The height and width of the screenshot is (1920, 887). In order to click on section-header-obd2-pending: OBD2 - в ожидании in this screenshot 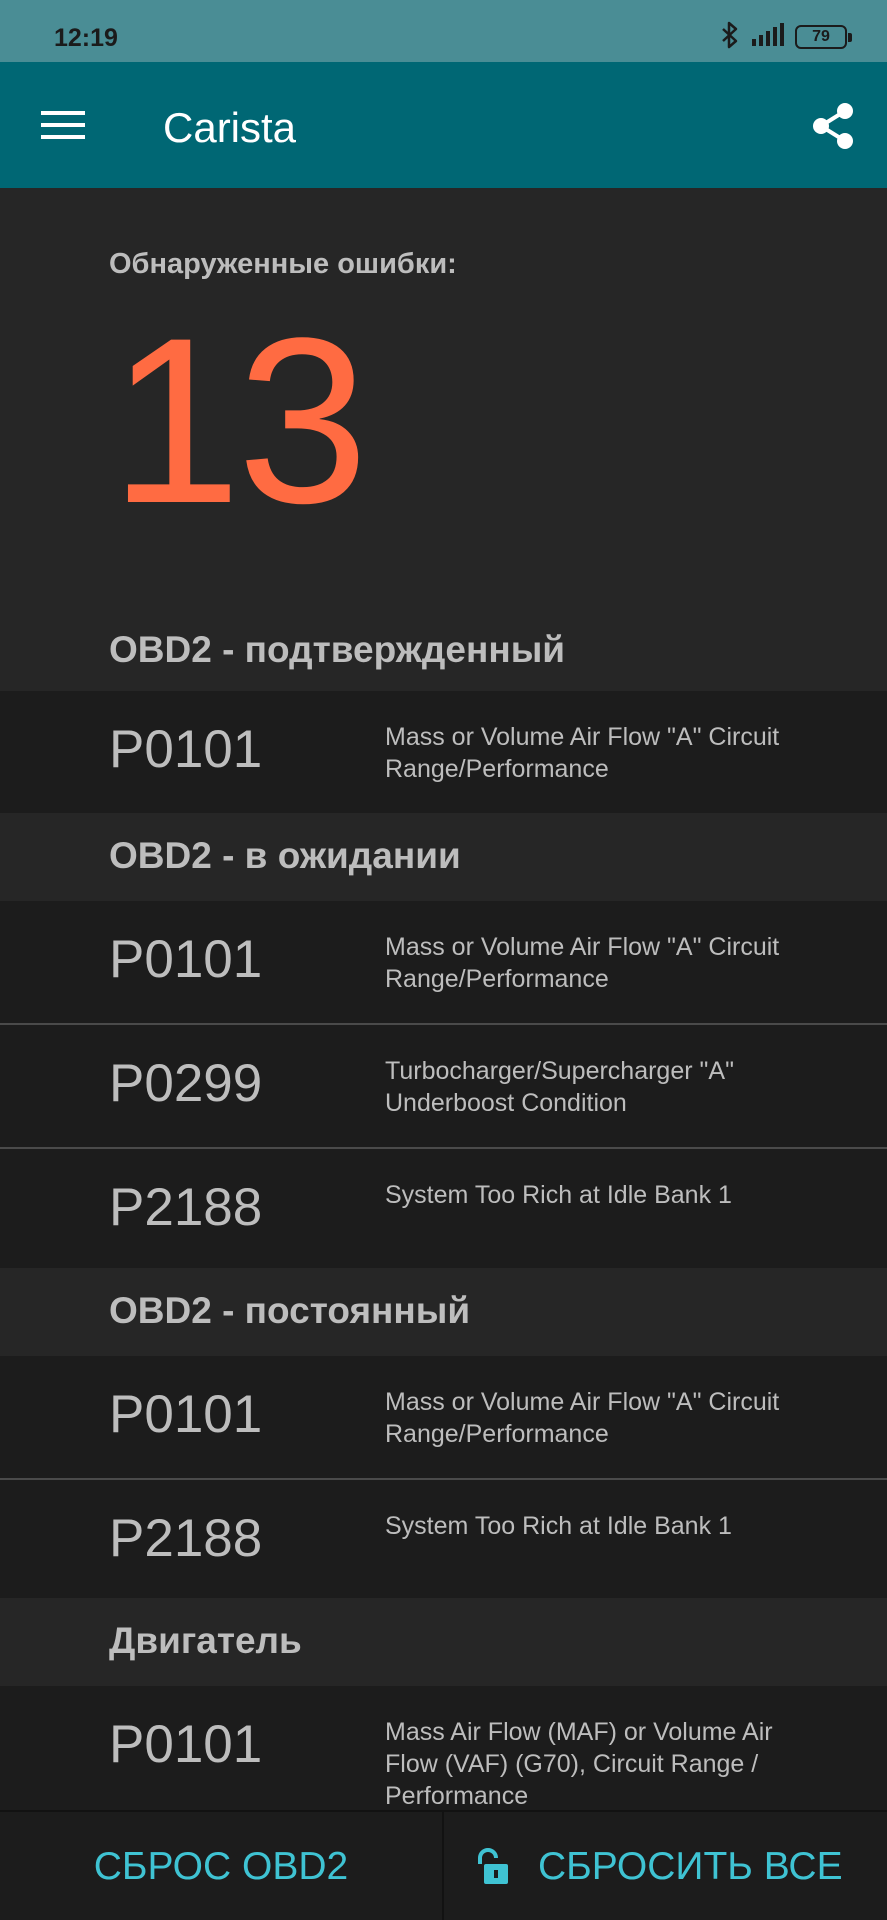, I will do `click(443, 857)`.